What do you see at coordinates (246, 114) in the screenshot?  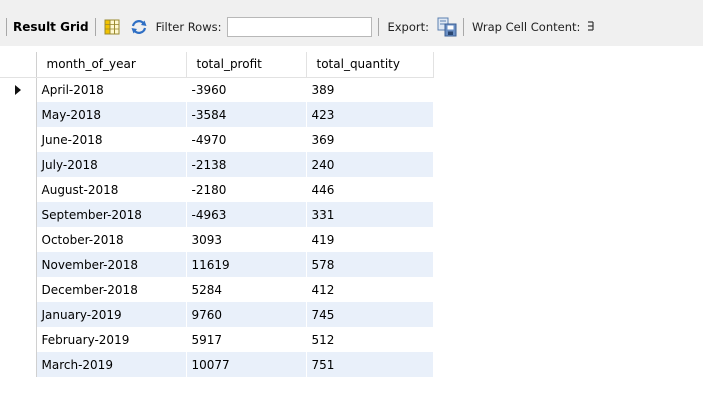 I see `cell-total-profit: -3584` at bounding box center [246, 114].